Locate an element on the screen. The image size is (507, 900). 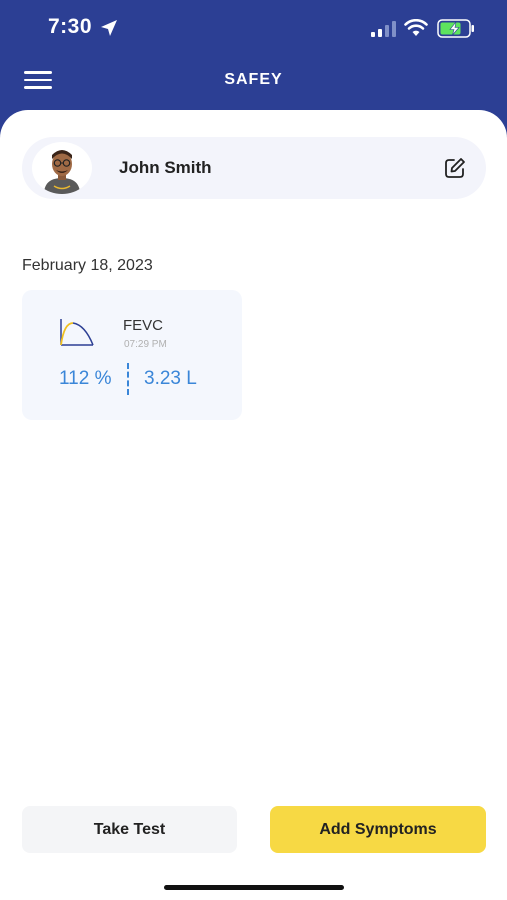
test-percent-value: 112 % is located at coordinates (85, 378).